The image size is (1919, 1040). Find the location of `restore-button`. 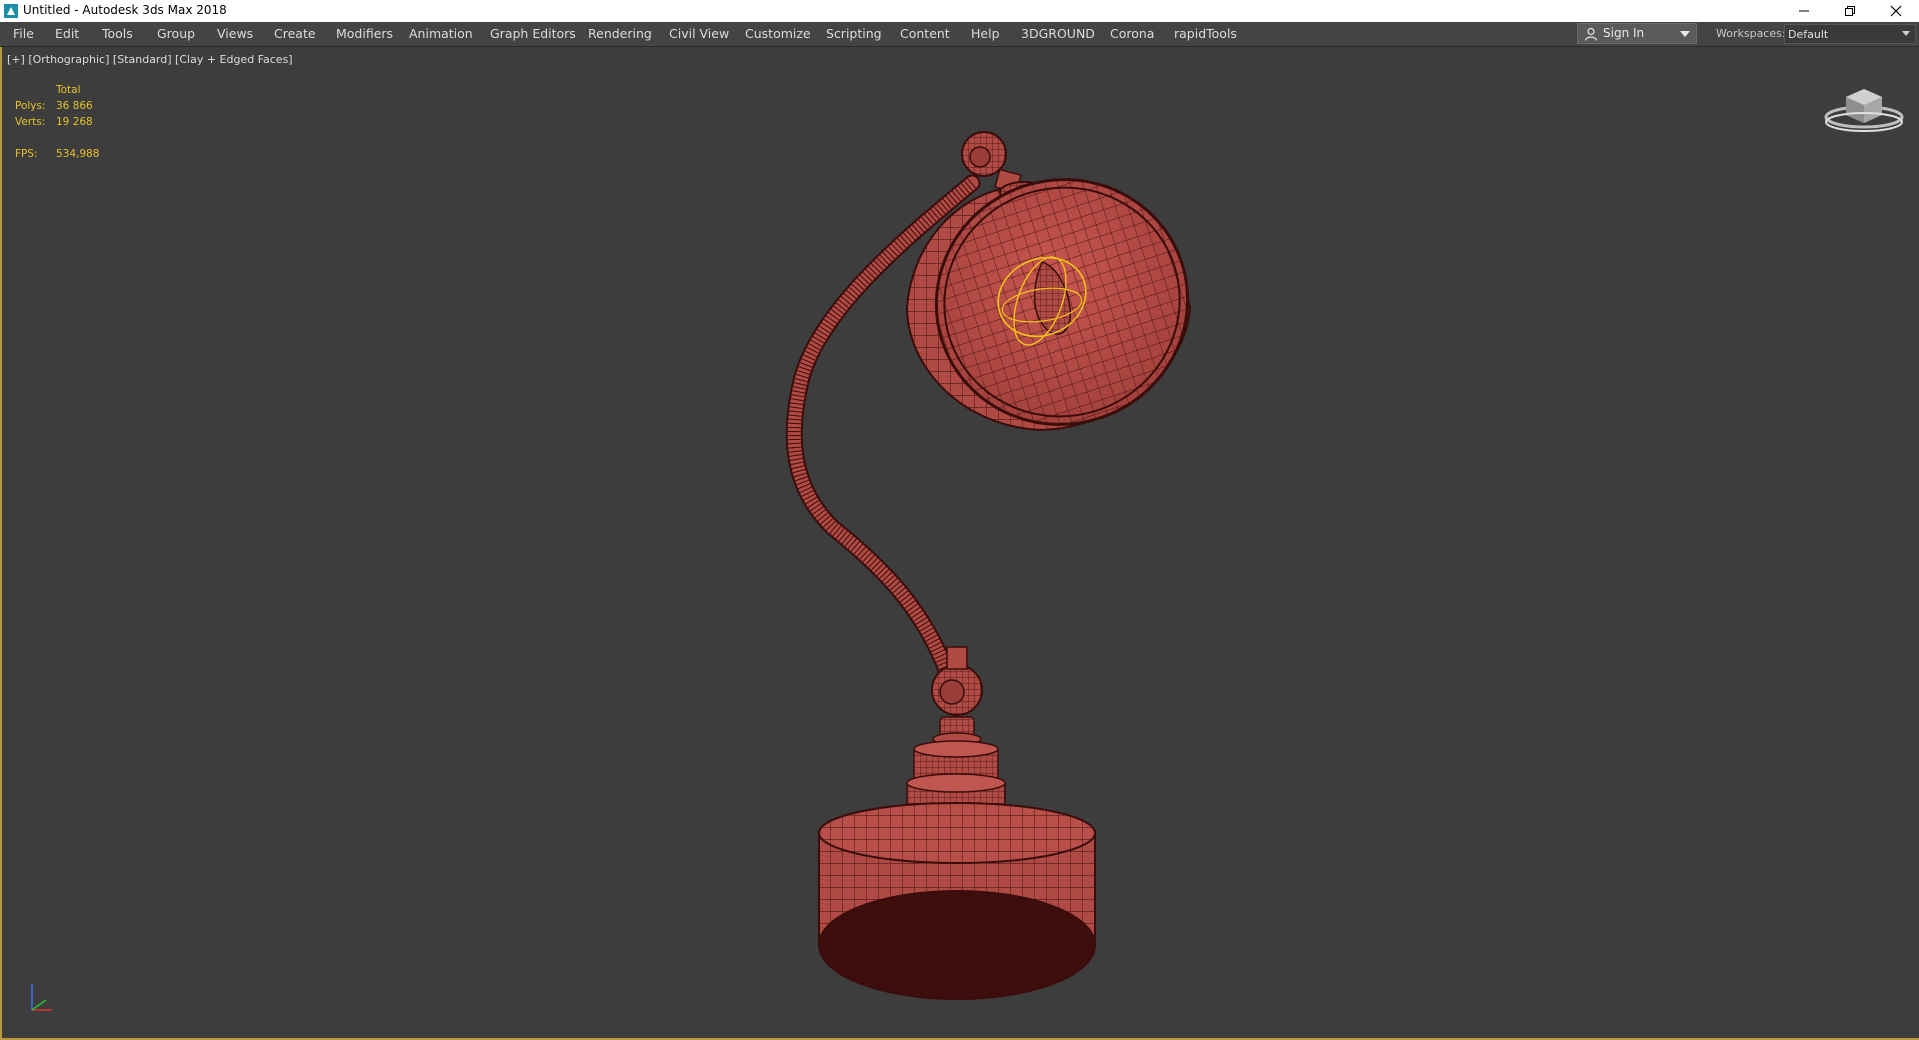

restore-button is located at coordinates (1850, 11).